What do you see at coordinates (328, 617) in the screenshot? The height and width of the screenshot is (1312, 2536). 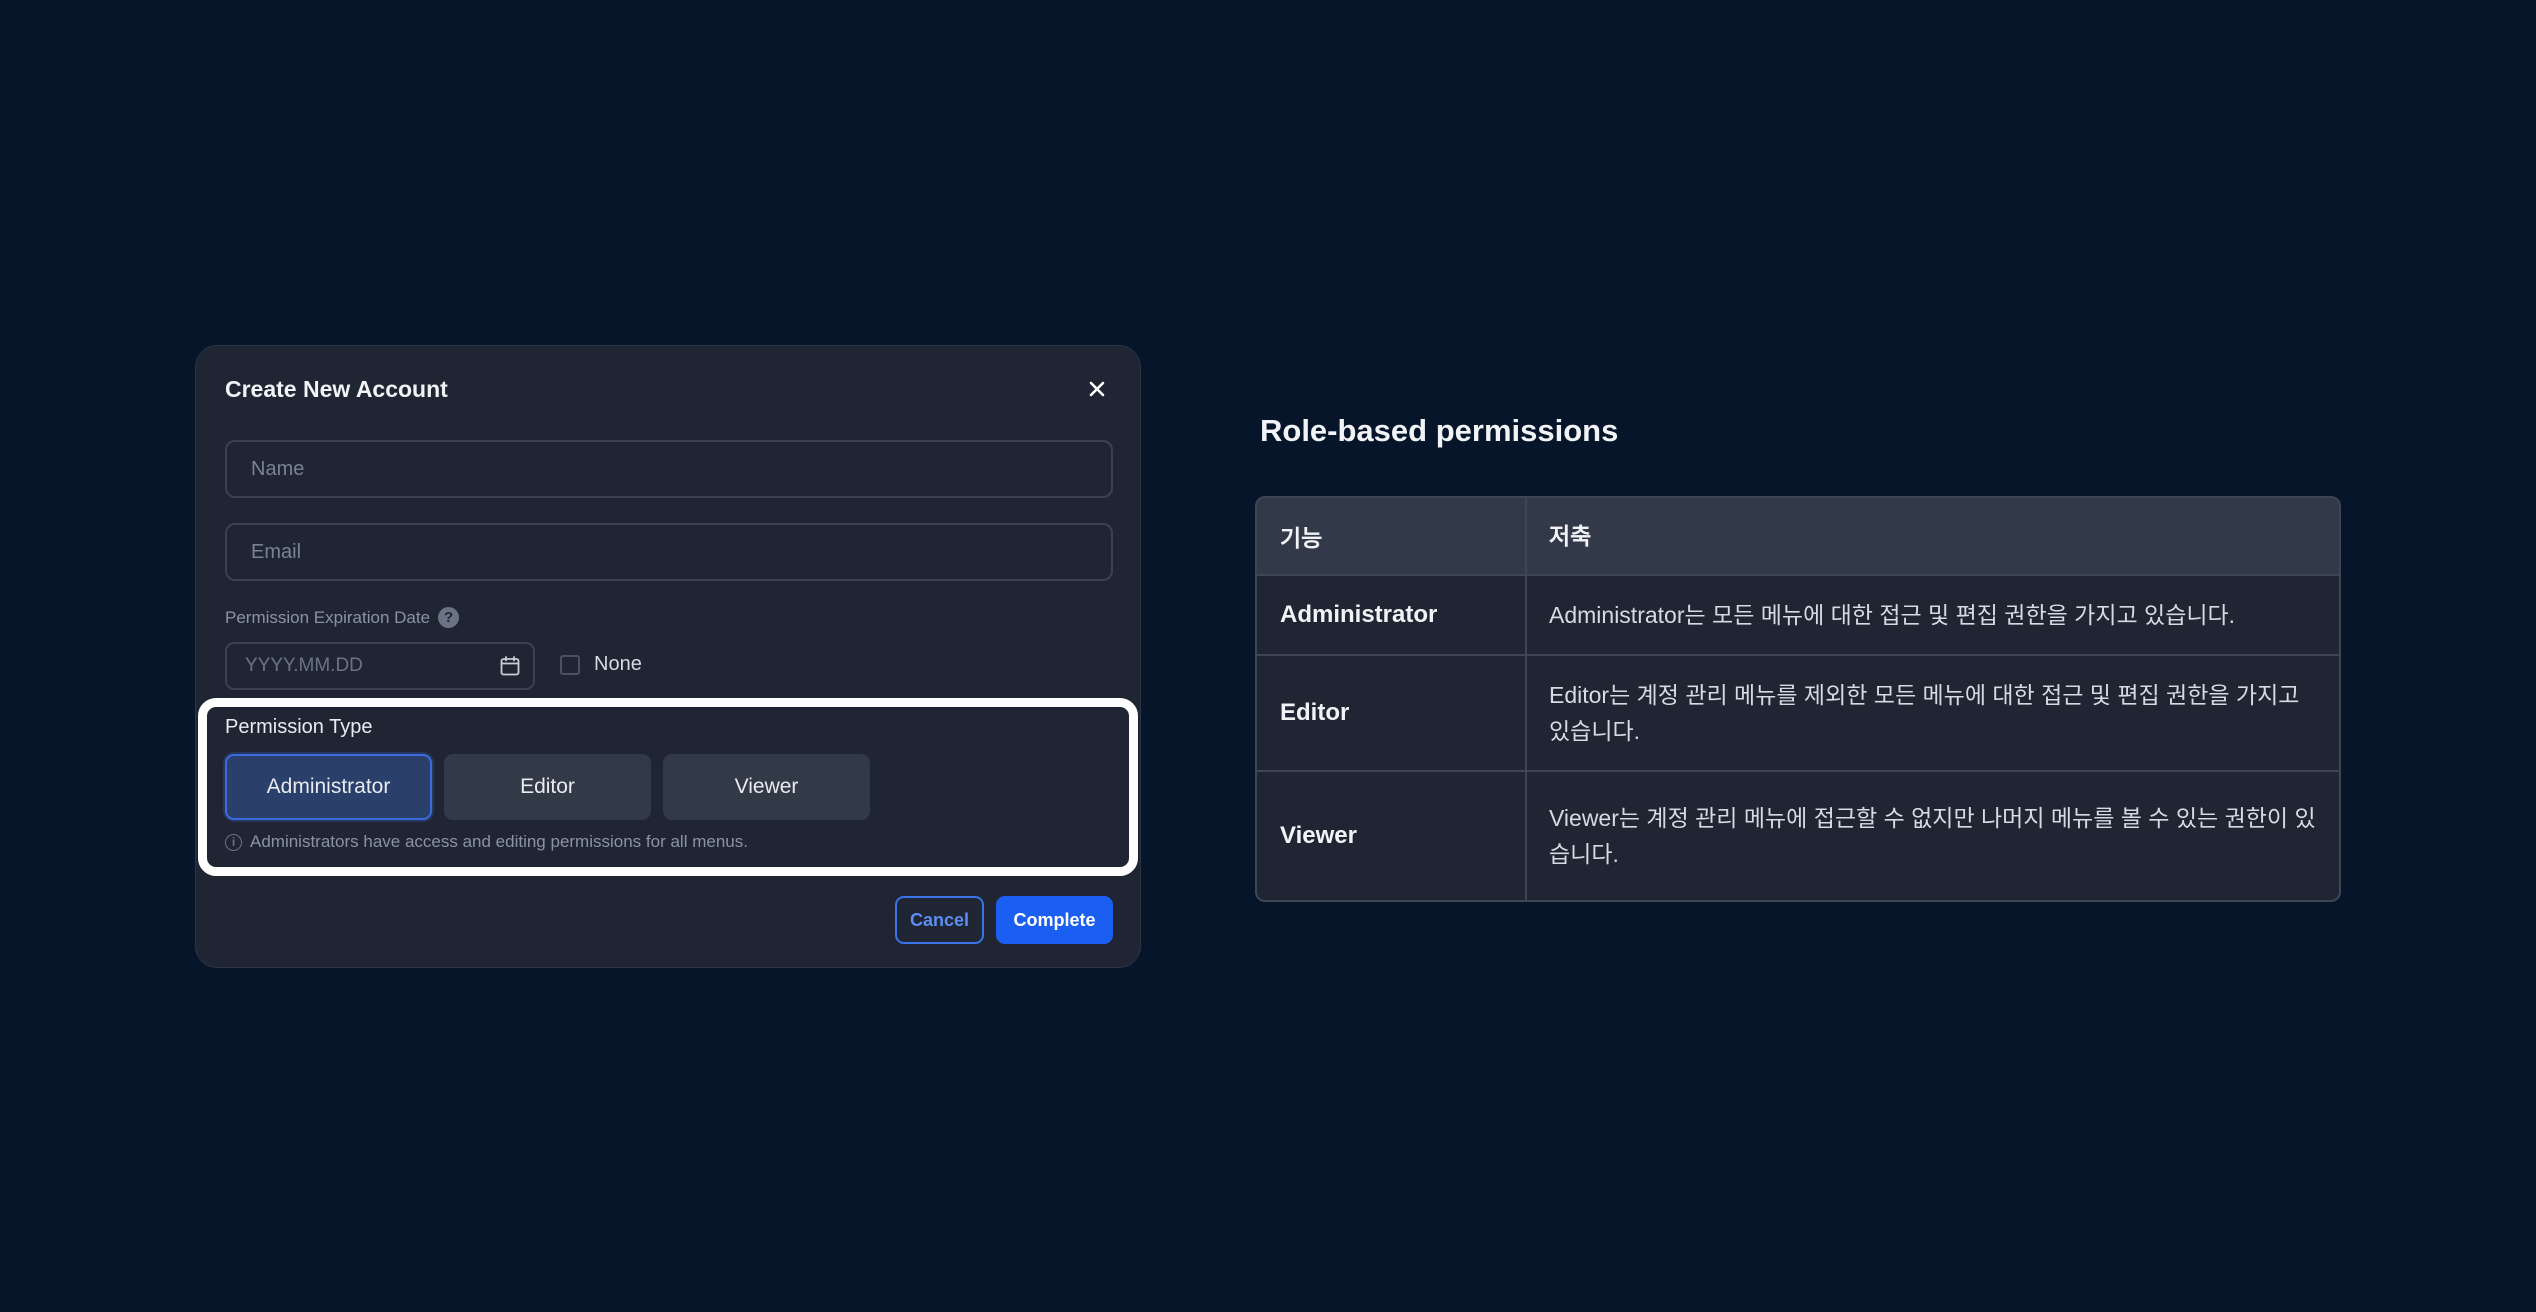 I see `expiration-label-text: Permission Expiration Date` at bounding box center [328, 617].